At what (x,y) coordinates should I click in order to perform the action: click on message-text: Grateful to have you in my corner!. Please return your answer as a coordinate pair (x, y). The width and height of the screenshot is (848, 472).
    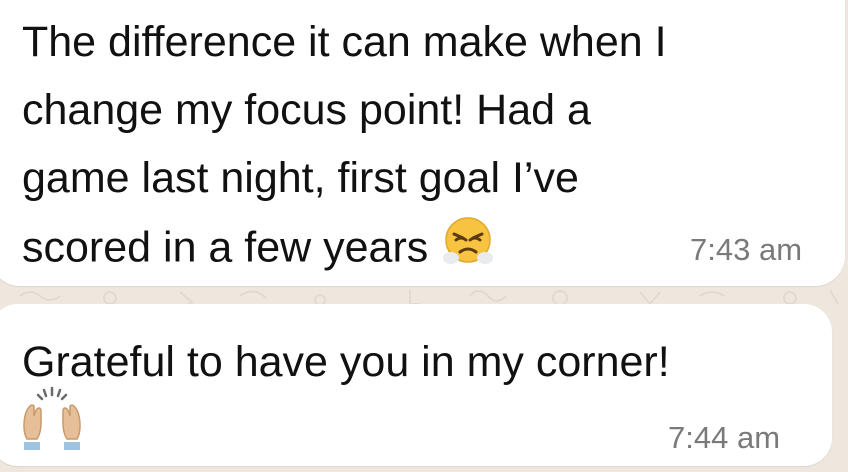
    Looking at the image, I should click on (346, 362).